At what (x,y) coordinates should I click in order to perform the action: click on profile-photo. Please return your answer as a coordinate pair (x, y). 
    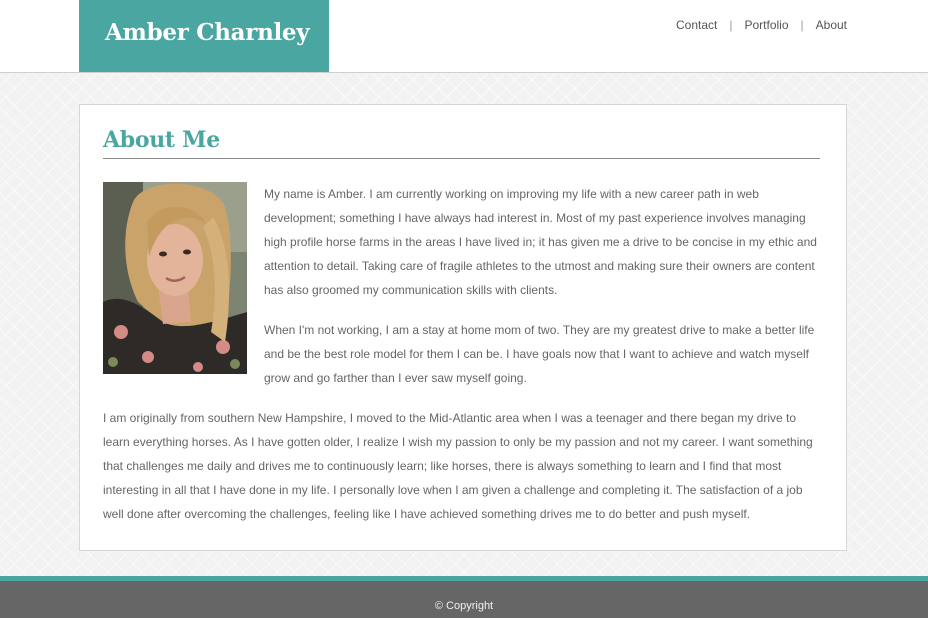
    Looking at the image, I should click on (175, 278).